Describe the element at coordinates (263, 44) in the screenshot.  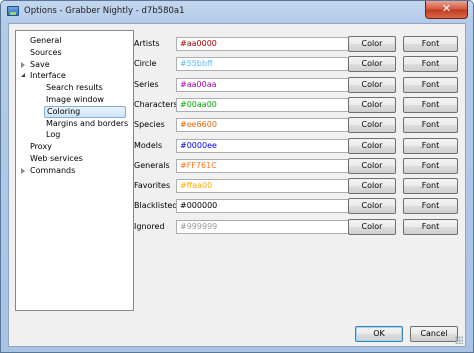
I see `color-value-field: #aa0000` at that location.